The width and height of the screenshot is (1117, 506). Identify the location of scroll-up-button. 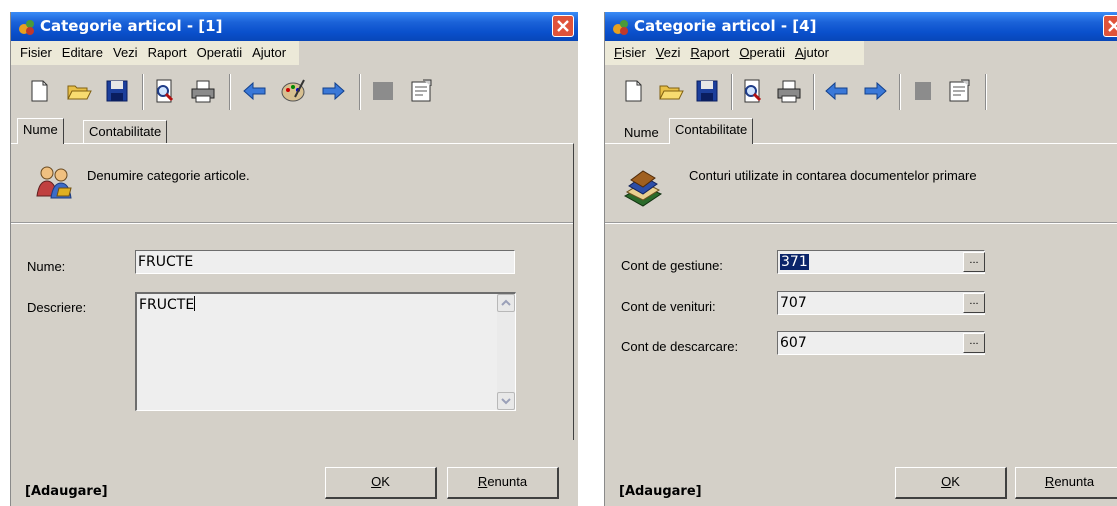
(506, 303).